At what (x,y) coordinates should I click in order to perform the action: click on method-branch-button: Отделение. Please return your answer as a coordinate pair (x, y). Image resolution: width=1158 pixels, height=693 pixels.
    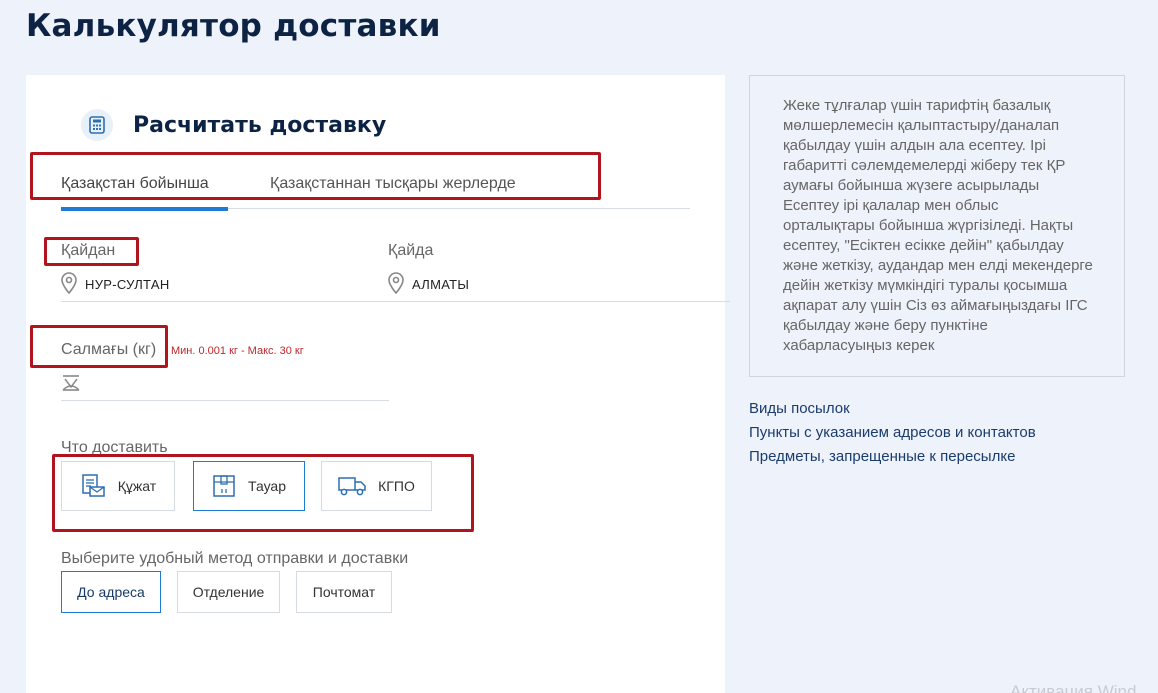
    Looking at the image, I should click on (228, 592).